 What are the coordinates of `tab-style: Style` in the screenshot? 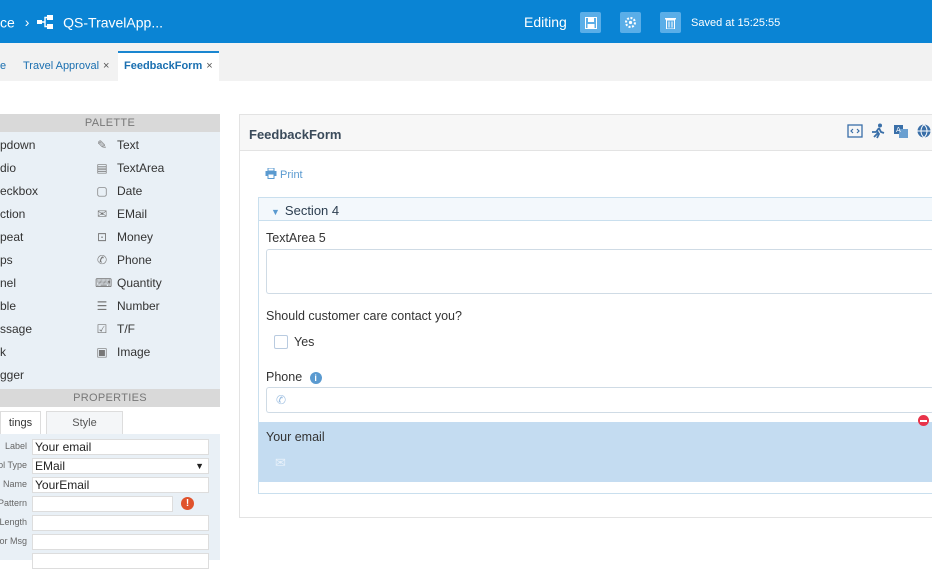 It's located at (84, 422).